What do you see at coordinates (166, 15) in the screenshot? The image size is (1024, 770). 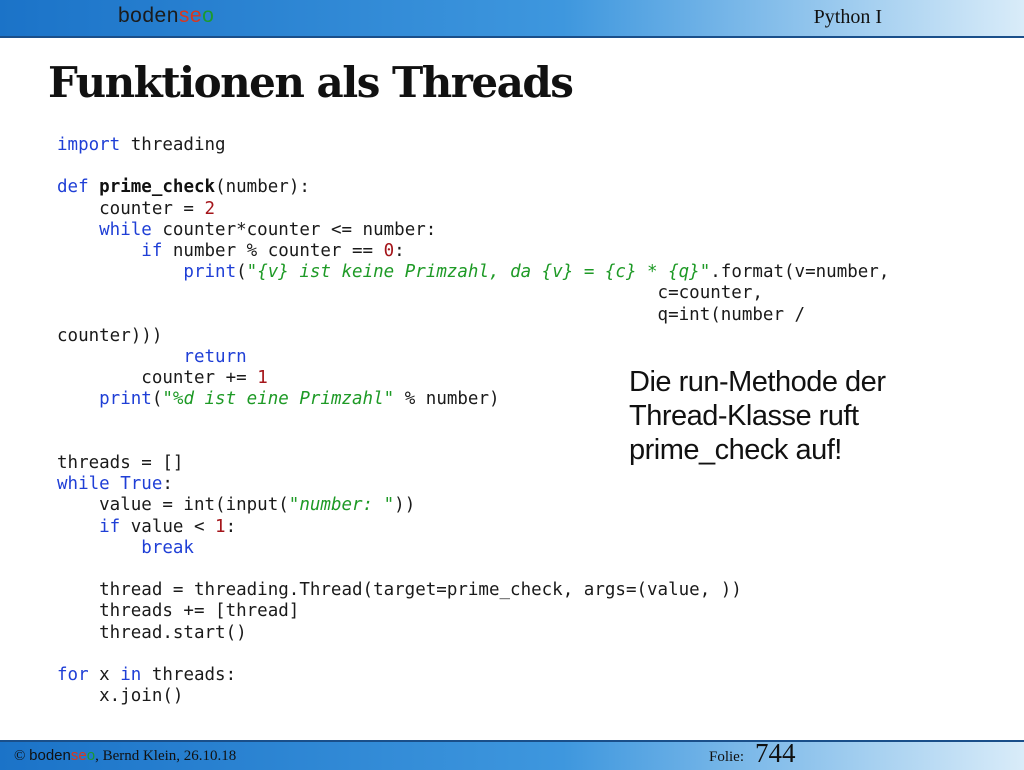 I see `bodenseo-logo: bodenseo` at bounding box center [166, 15].